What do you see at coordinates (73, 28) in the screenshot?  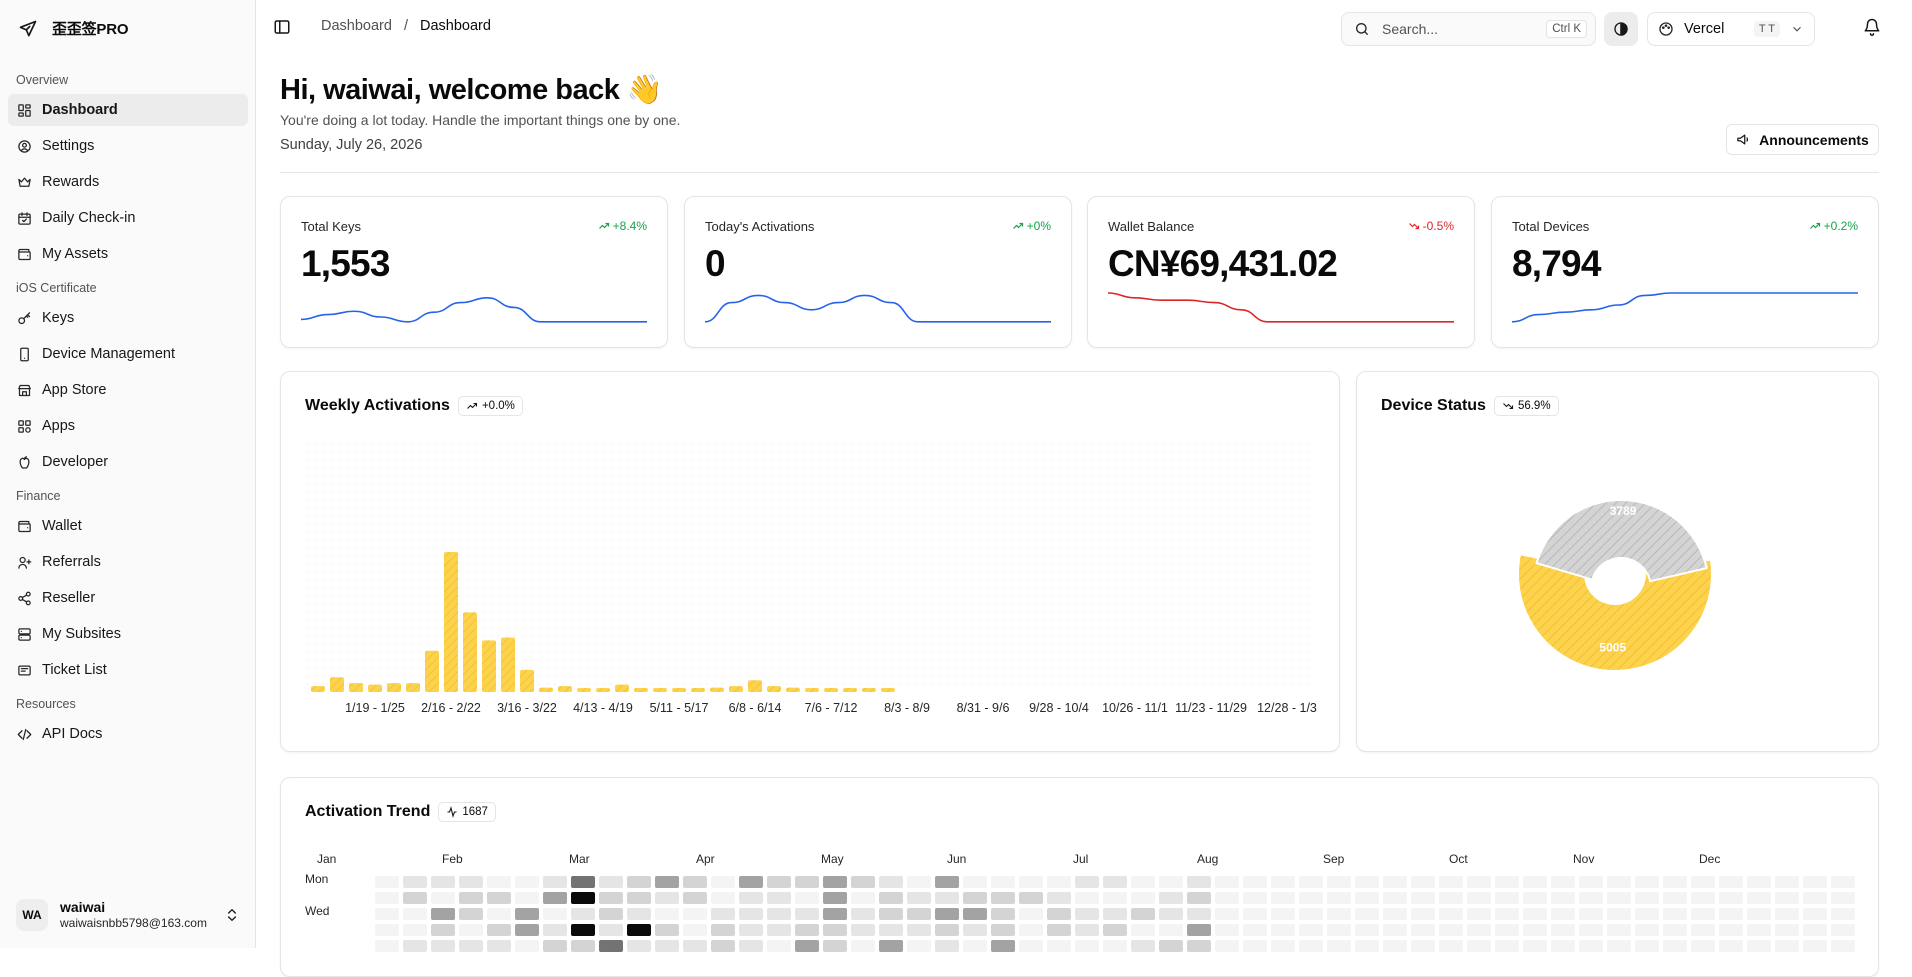 I see `brand: 歪歪签PRO` at bounding box center [73, 28].